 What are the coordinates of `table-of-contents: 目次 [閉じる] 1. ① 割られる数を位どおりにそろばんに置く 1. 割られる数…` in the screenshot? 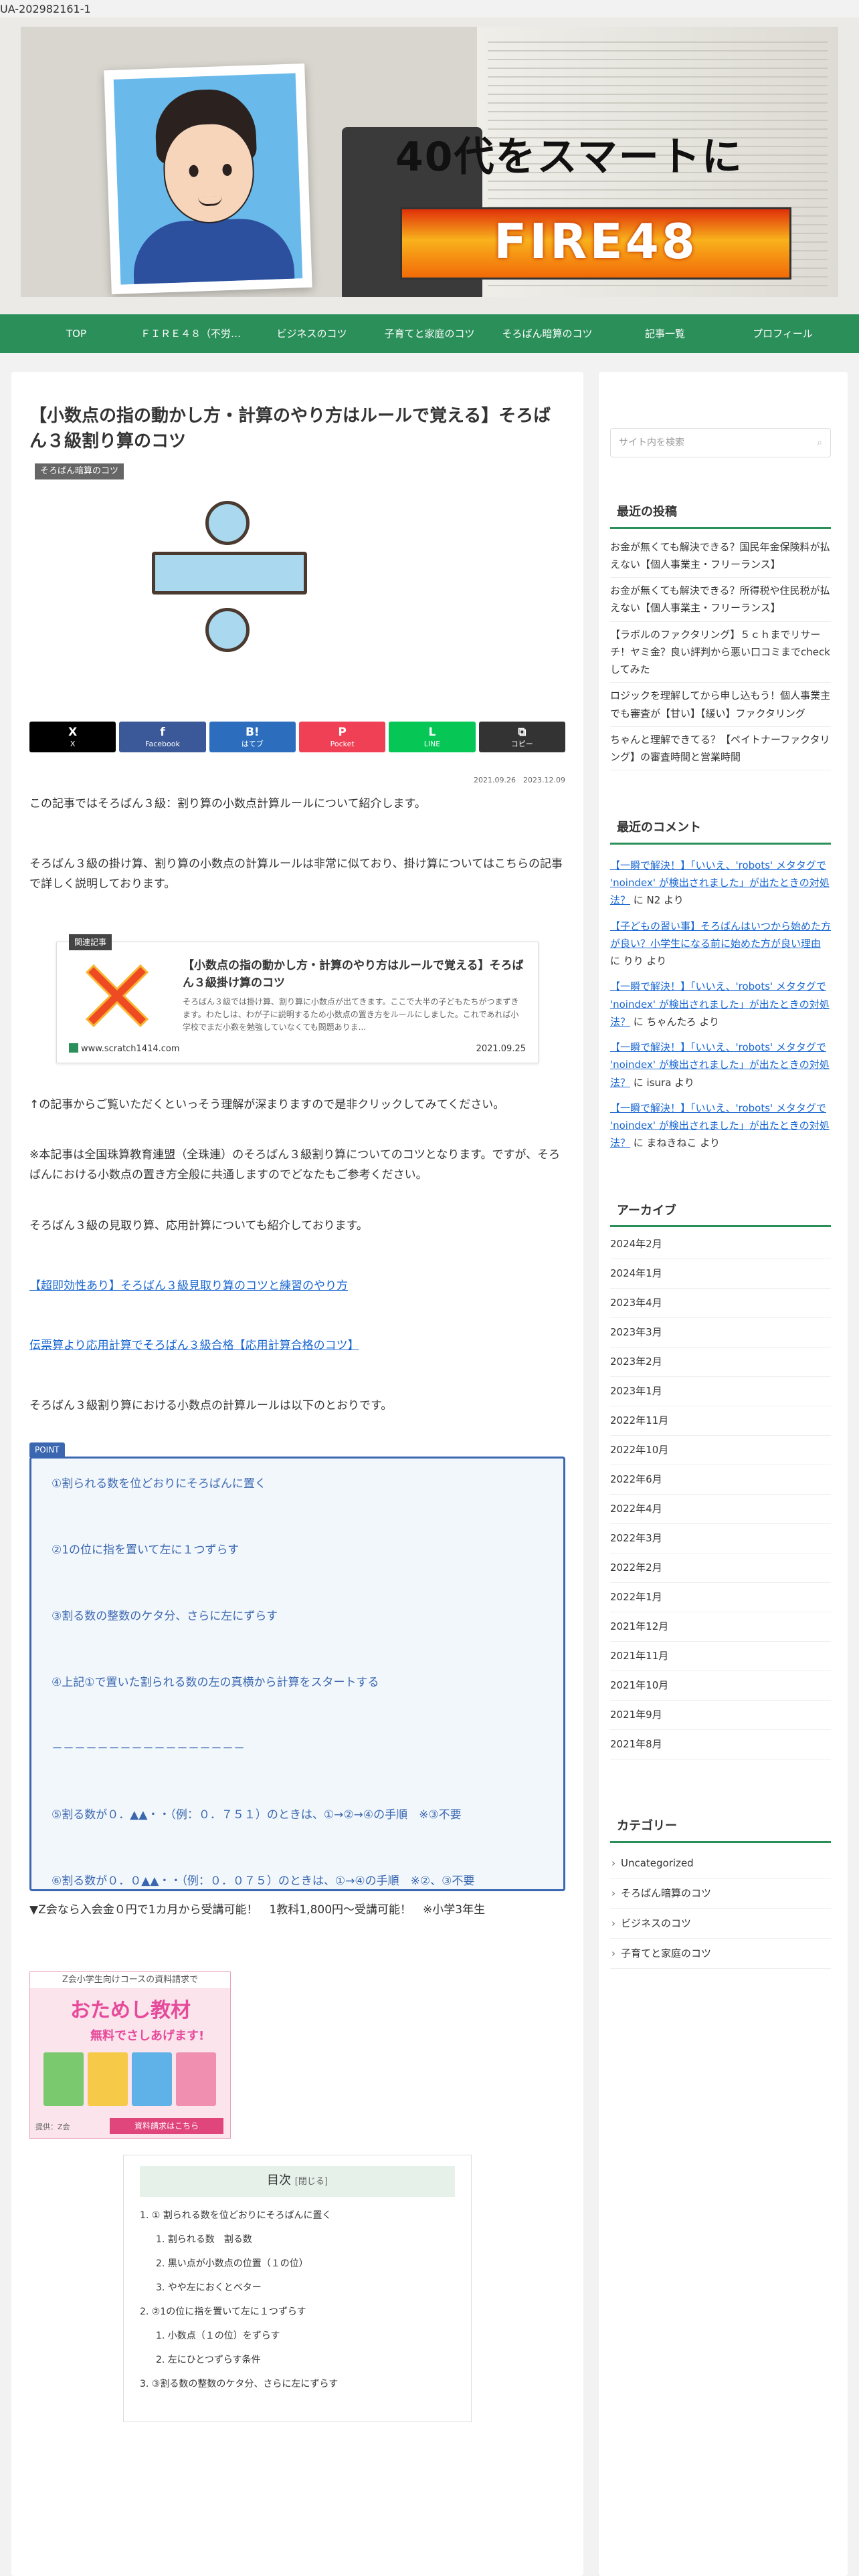 It's located at (297, 2288).